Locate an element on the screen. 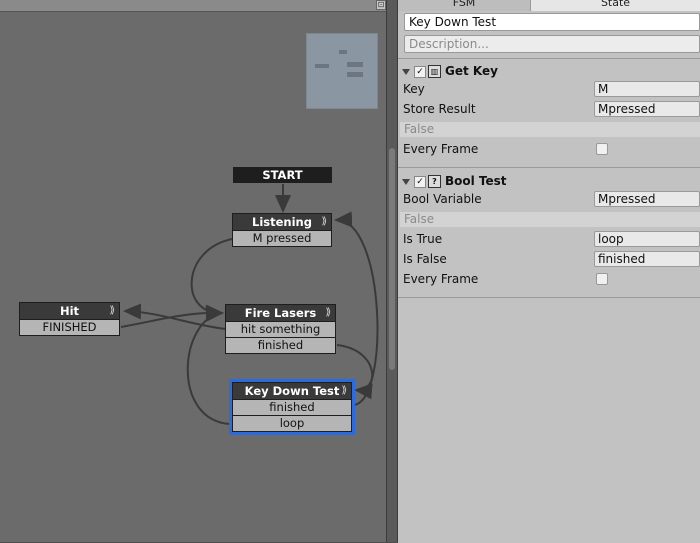  param-bool-variable-field: Mpressed is located at coordinates (647, 199).